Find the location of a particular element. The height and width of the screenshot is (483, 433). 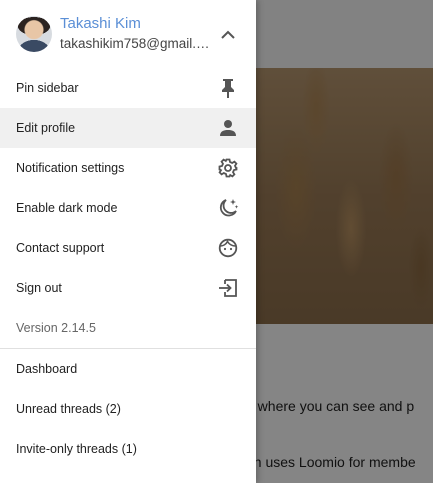

menu-item-label: Notification settings is located at coordinates (70, 168).